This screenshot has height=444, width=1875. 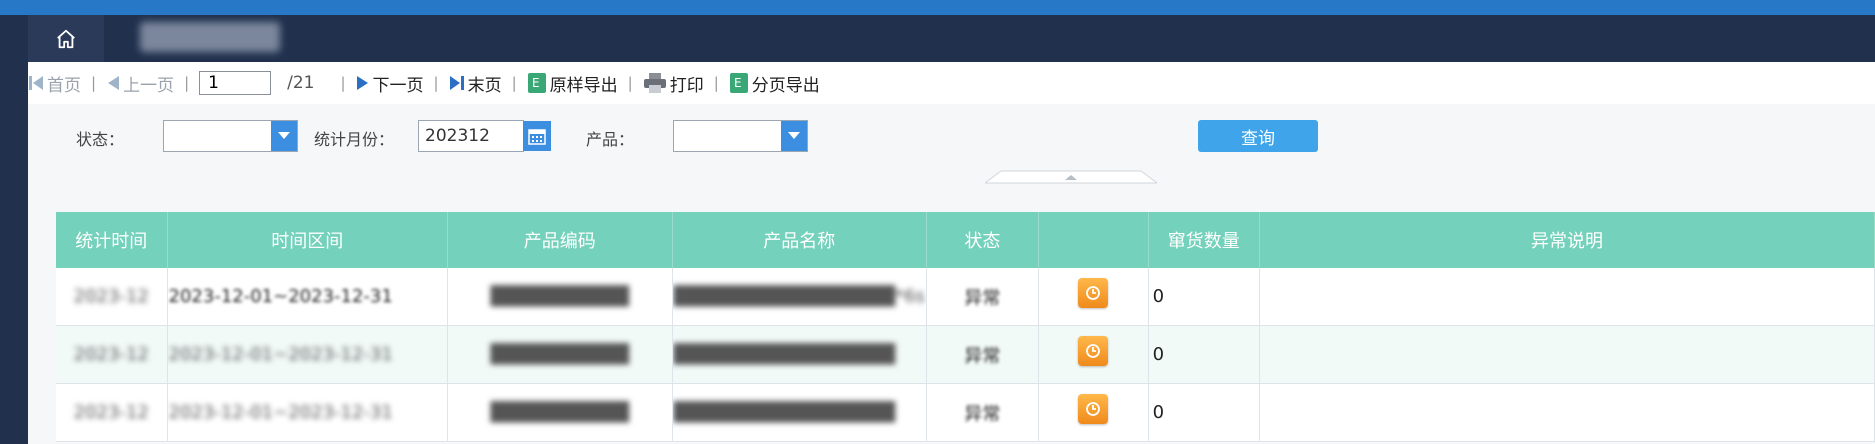 What do you see at coordinates (235, 83) in the screenshot?
I see `page-number-input` at bounding box center [235, 83].